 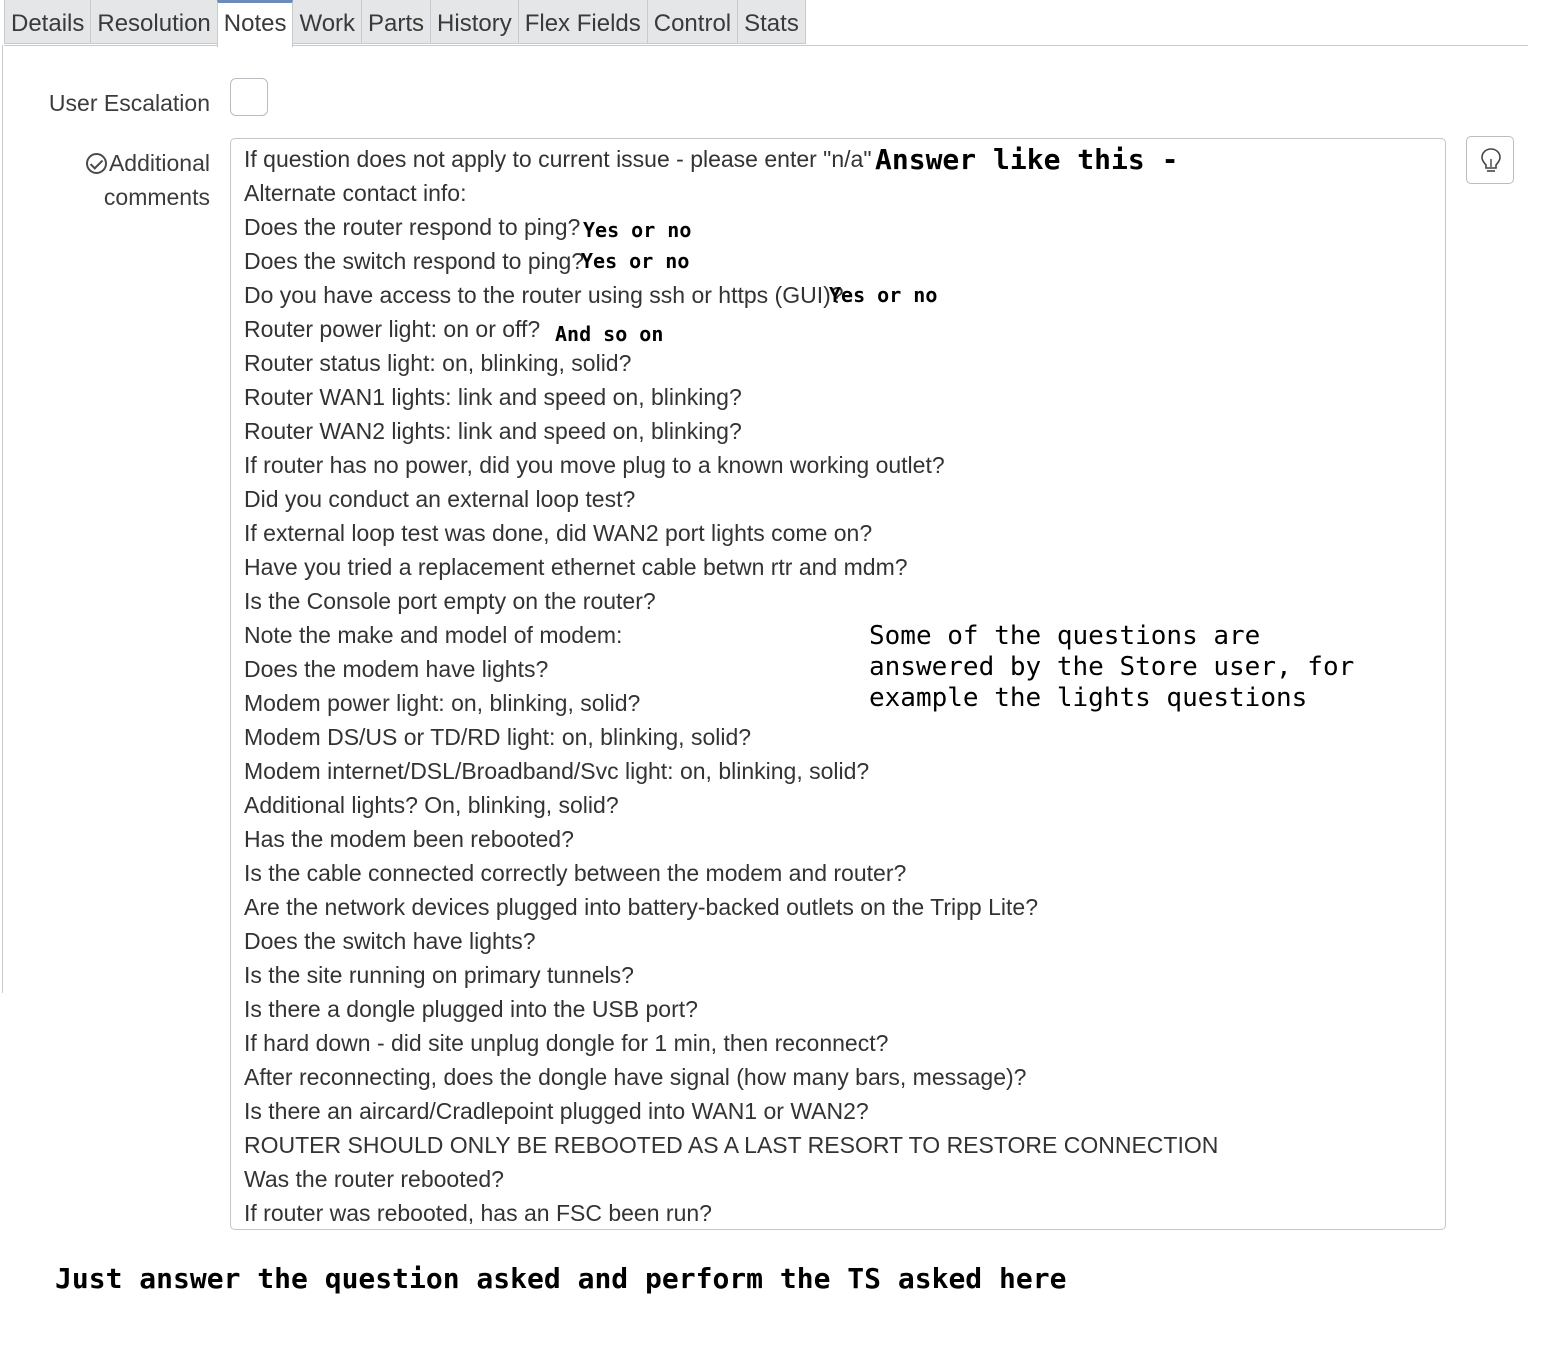 I want to click on tab-work: Work, so click(x=327, y=22).